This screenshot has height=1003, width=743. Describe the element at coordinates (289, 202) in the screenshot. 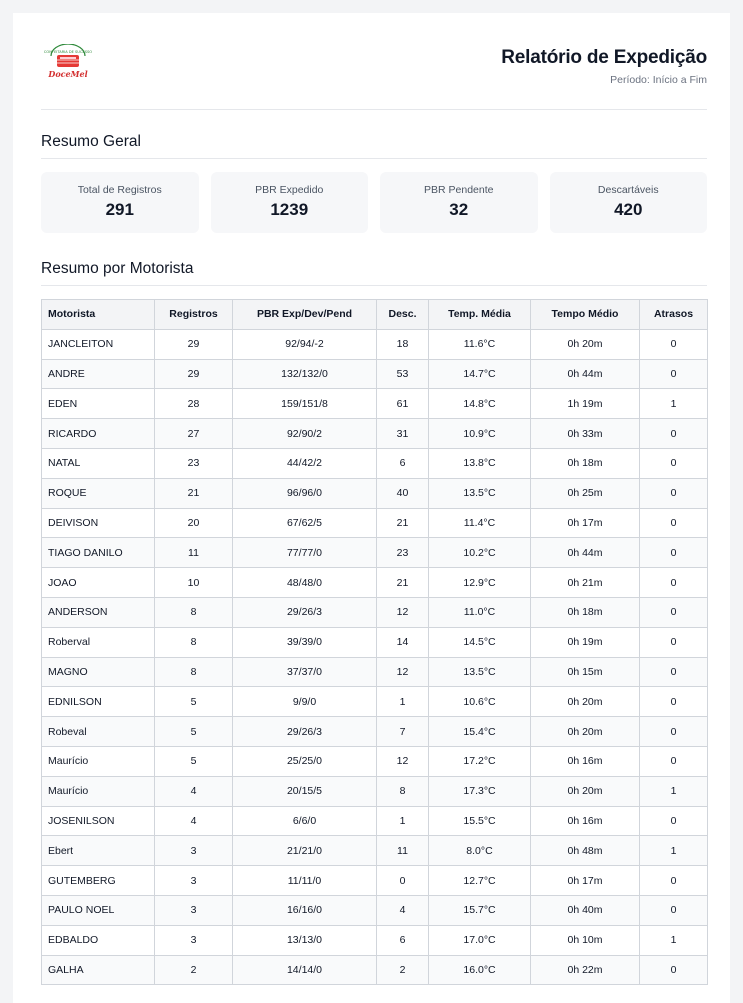

I see `card-pbr-expedido: PBR Expedido 1239` at that location.